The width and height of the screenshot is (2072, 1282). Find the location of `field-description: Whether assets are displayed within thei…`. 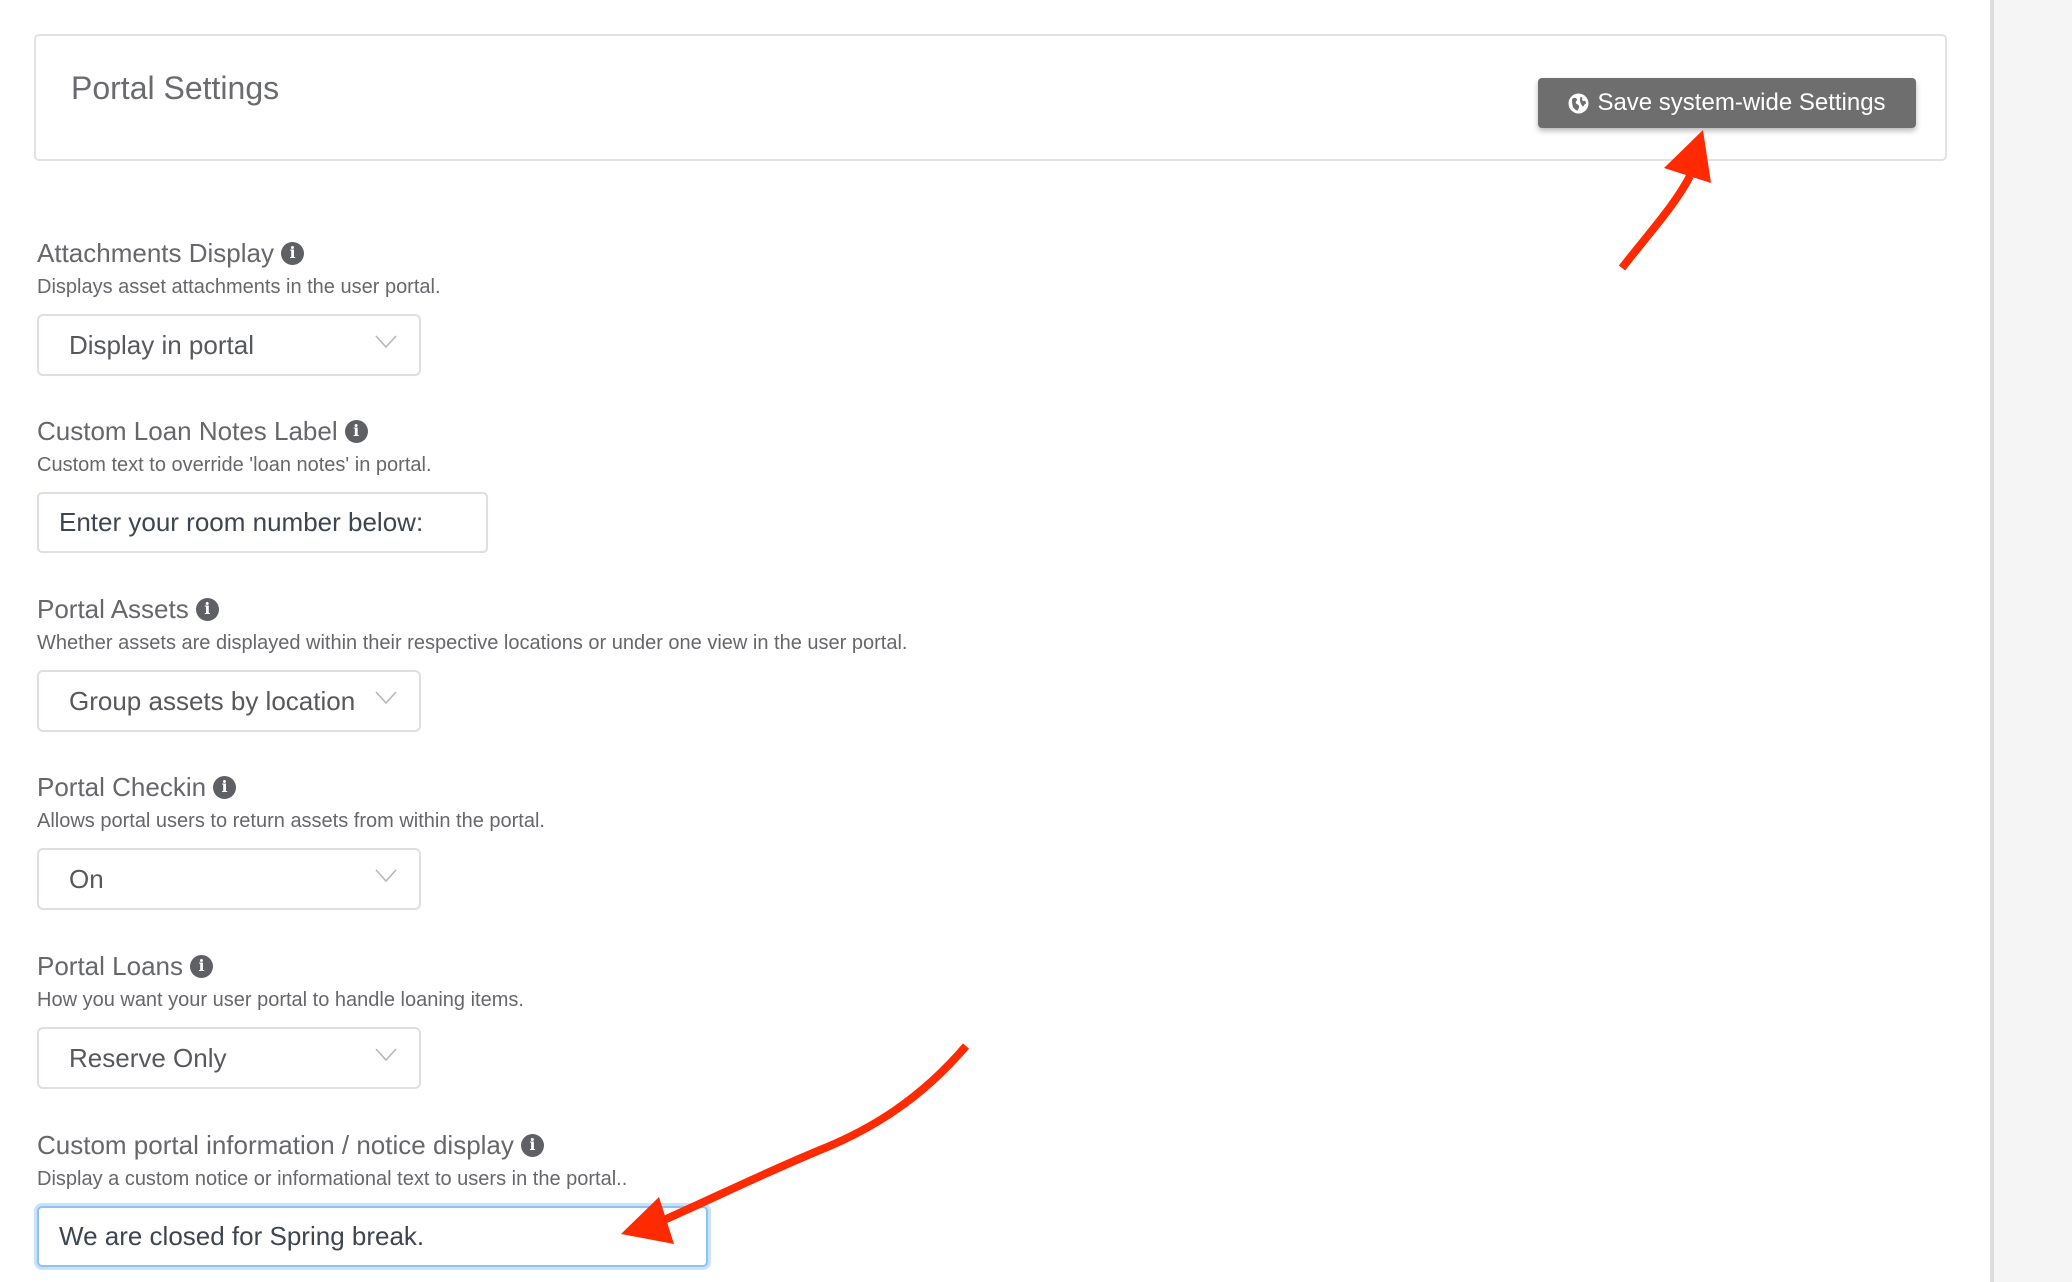

field-description: Whether assets are displayed within thei… is located at coordinates (472, 643).